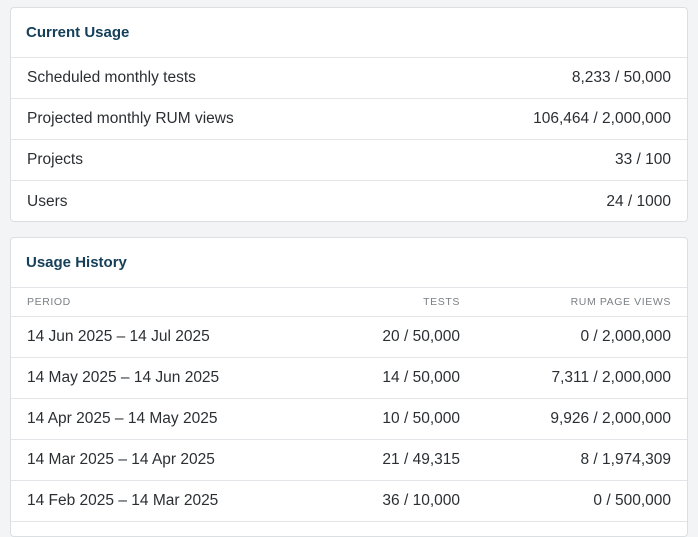 Image resolution: width=698 pixels, height=537 pixels. Describe the element at coordinates (421, 500) in the screenshot. I see `tests-cell: 36 / 10,000` at that location.